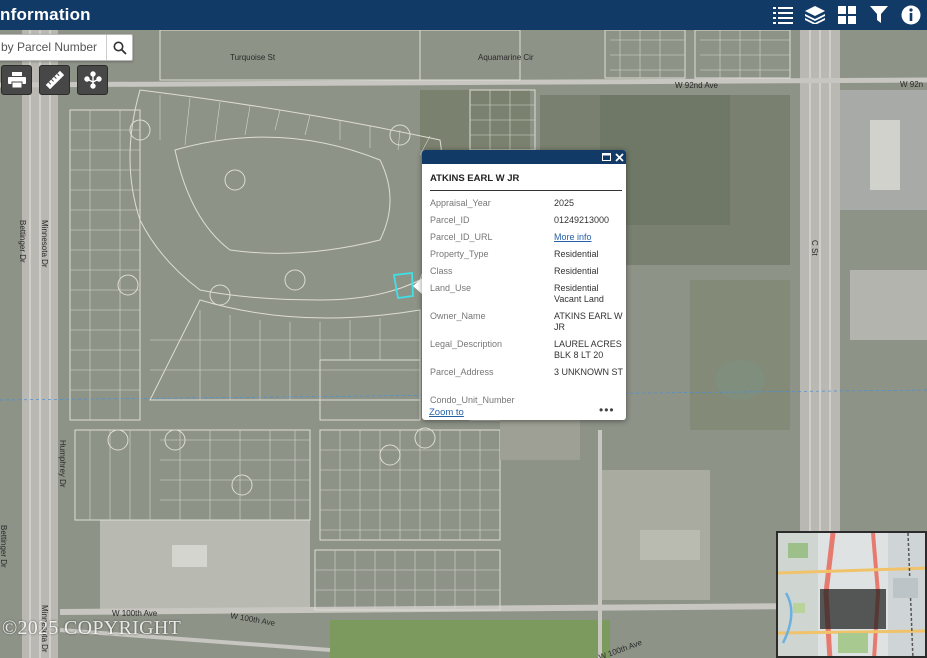  What do you see at coordinates (451, 288) in the screenshot?
I see `field-key: Land_Use` at bounding box center [451, 288].